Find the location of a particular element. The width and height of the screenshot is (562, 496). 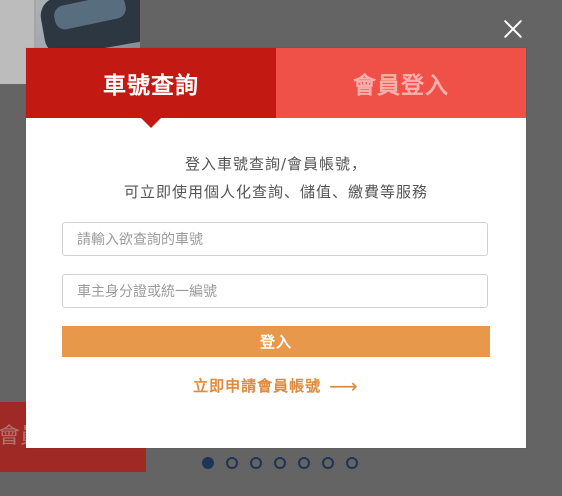

active-tab-pointer is located at coordinates (151, 123).